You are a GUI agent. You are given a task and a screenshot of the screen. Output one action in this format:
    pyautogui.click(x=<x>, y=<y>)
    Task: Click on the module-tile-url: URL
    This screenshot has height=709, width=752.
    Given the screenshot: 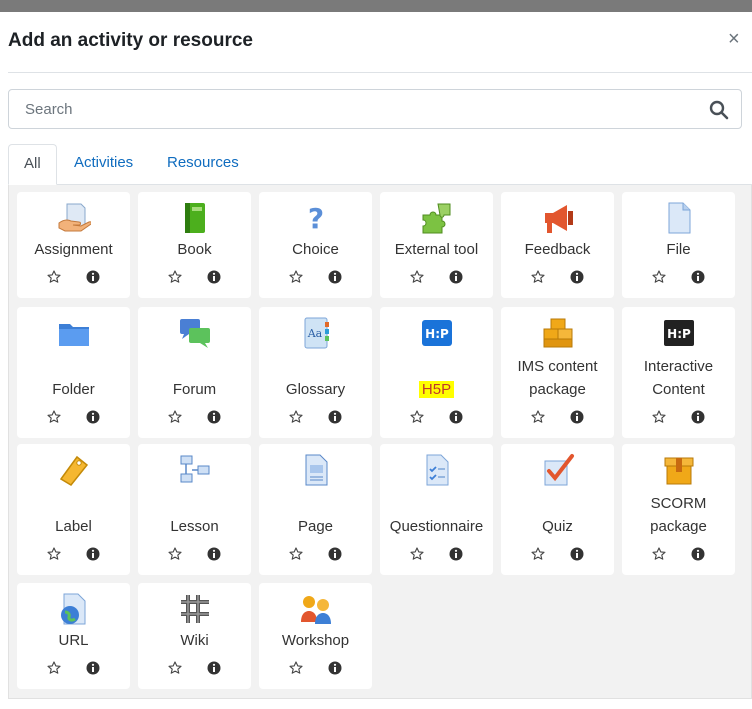 What is the action you would take?
    pyautogui.click(x=73, y=636)
    